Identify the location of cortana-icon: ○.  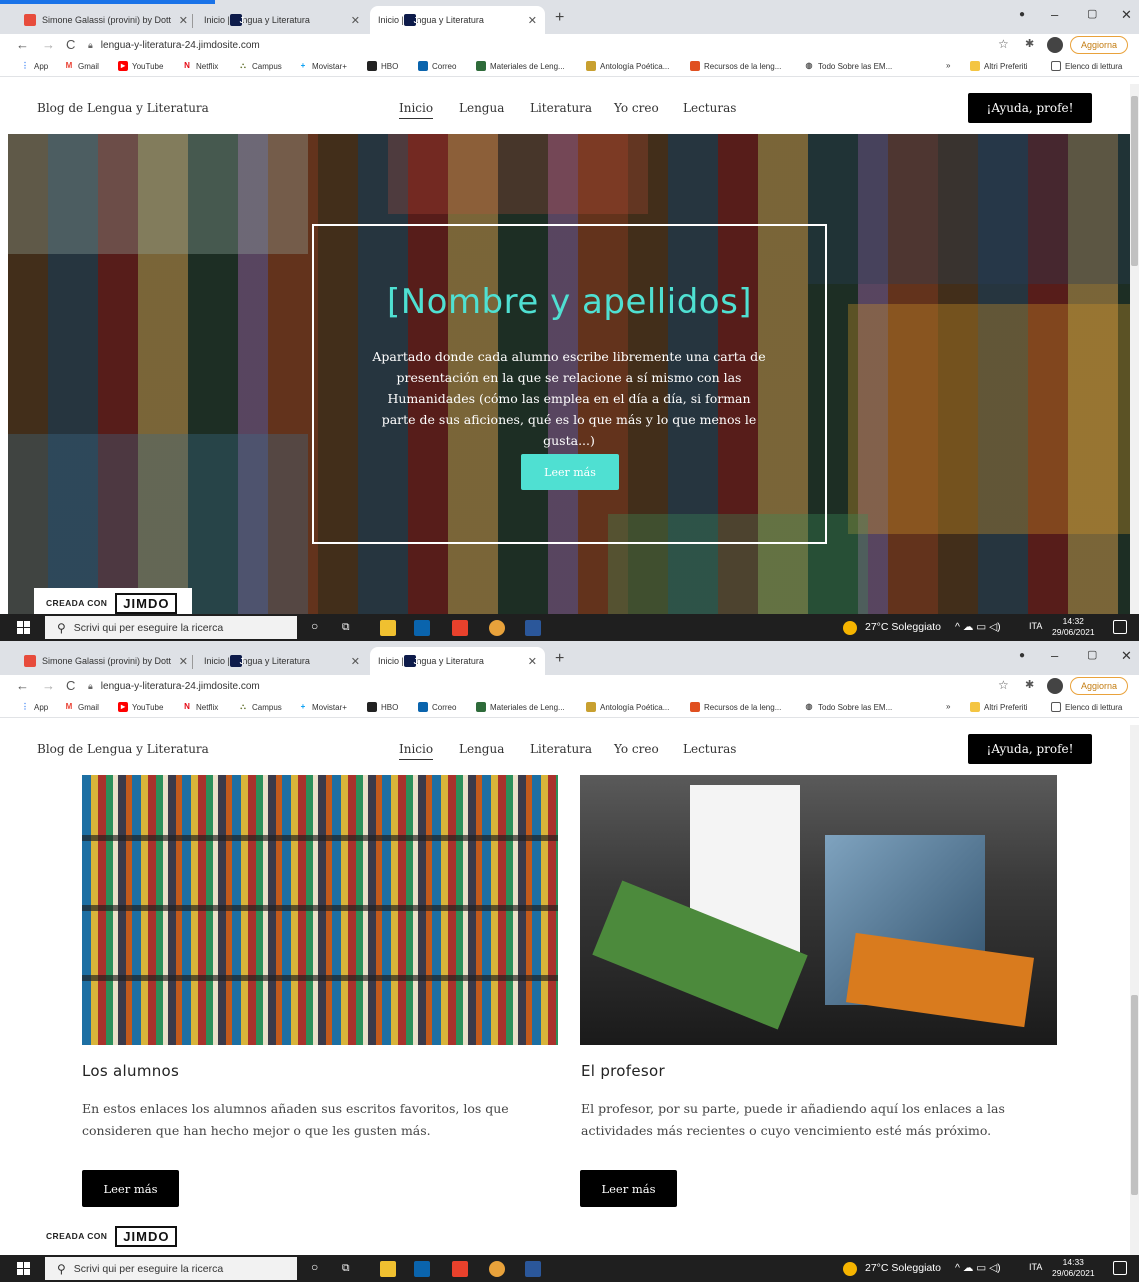
(314, 626).